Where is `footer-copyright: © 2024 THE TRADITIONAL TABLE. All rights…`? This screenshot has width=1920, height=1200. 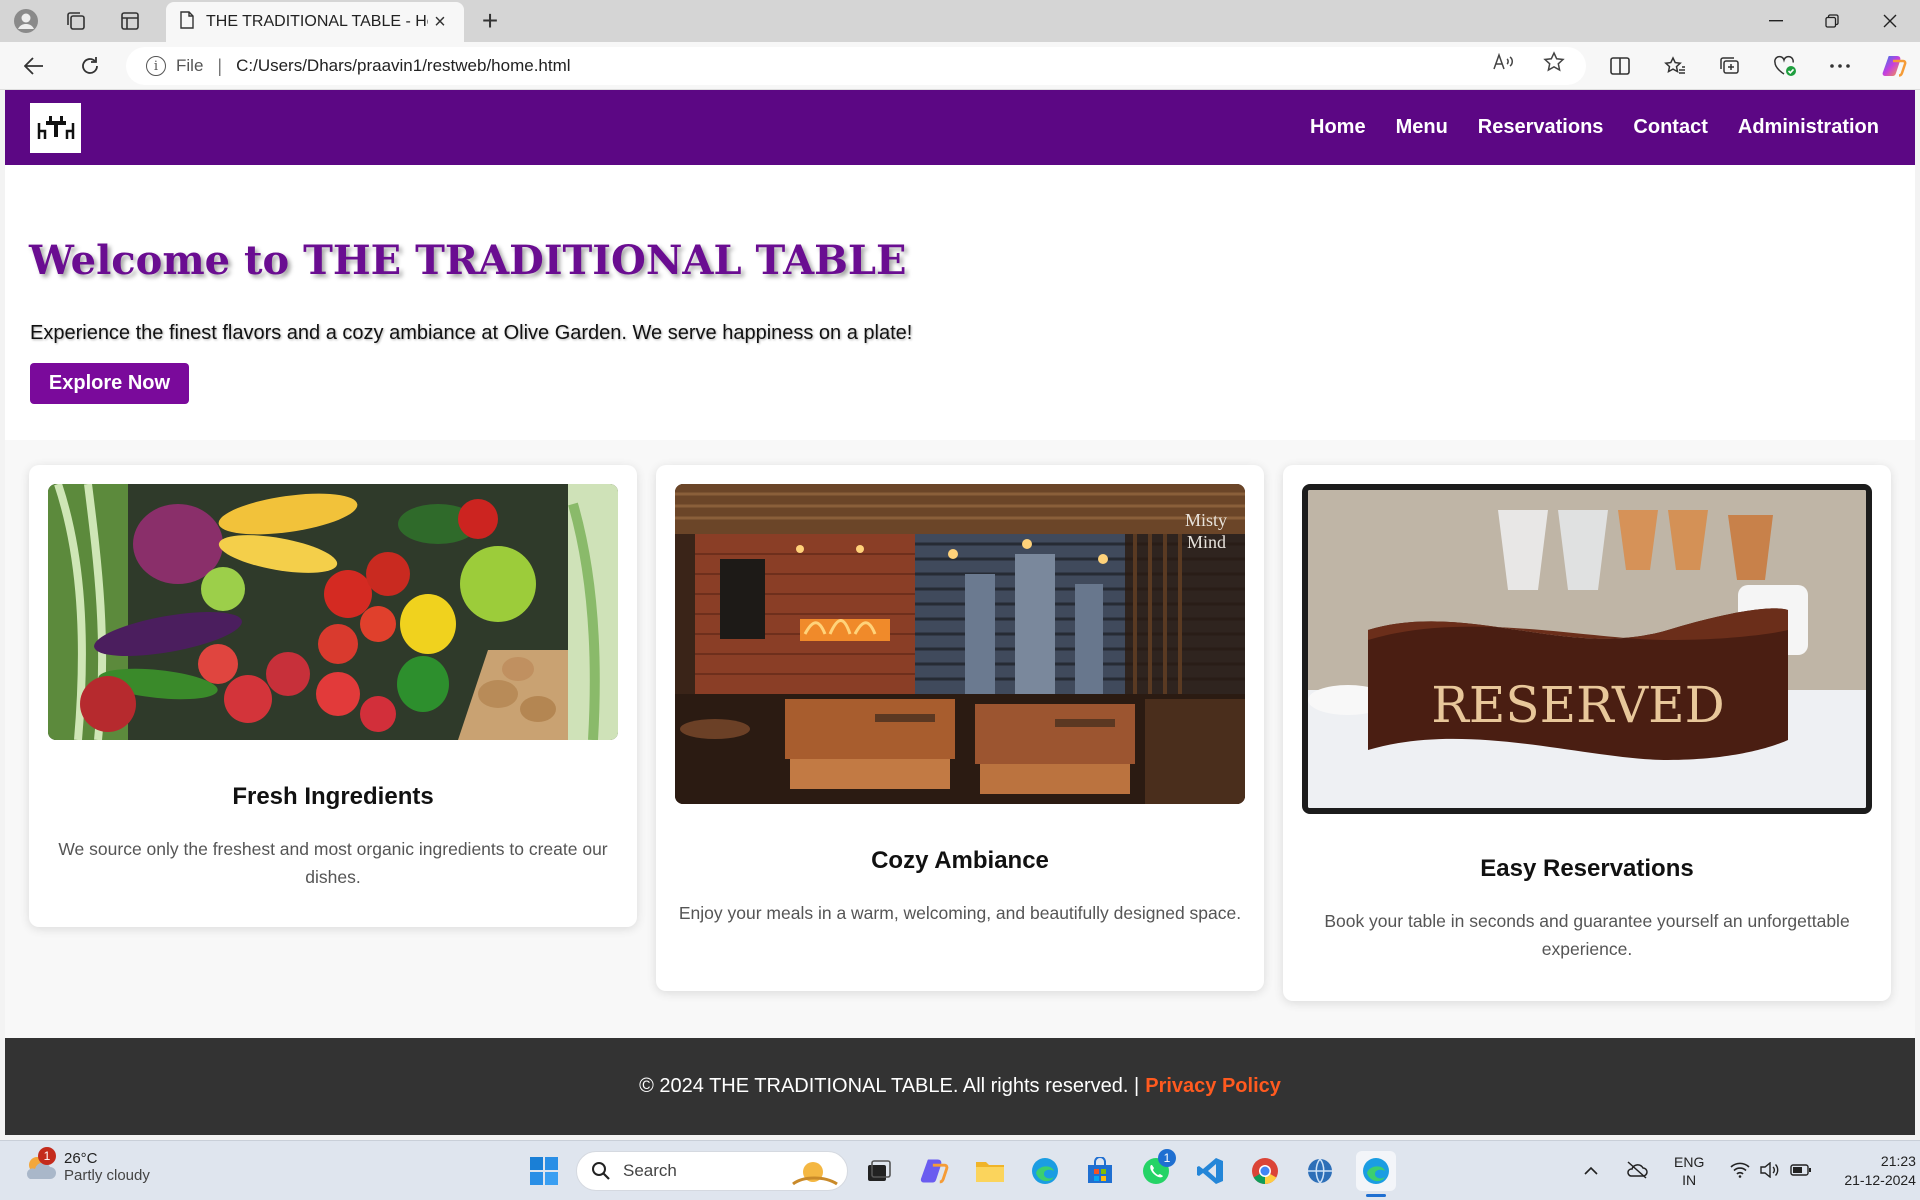 footer-copyright: © 2024 THE TRADITIONAL TABLE. All rights… is located at coordinates (889, 1086).